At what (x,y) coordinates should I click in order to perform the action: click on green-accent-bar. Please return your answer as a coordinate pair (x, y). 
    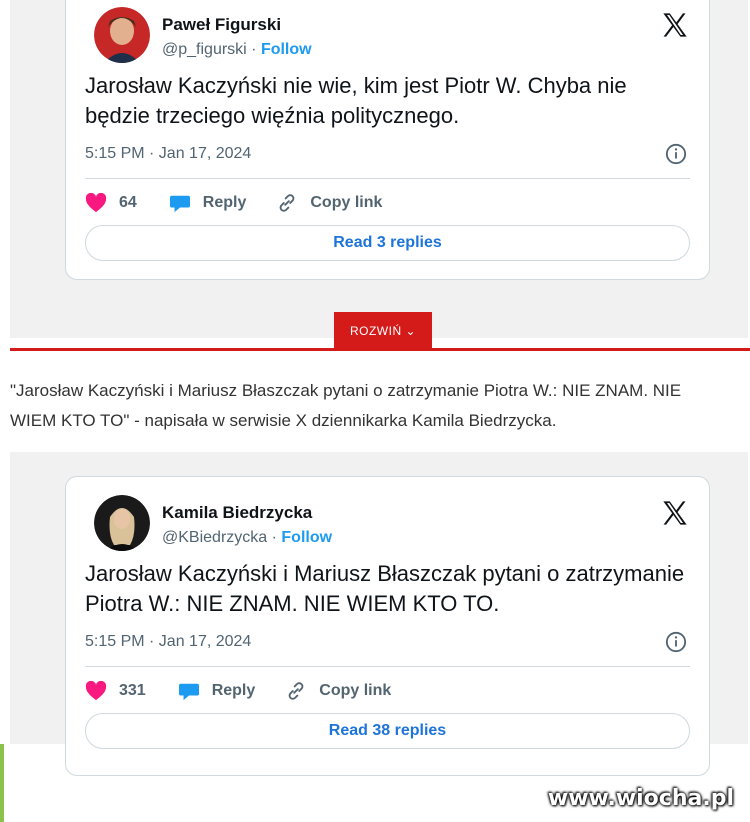
    Looking at the image, I should click on (2, 783).